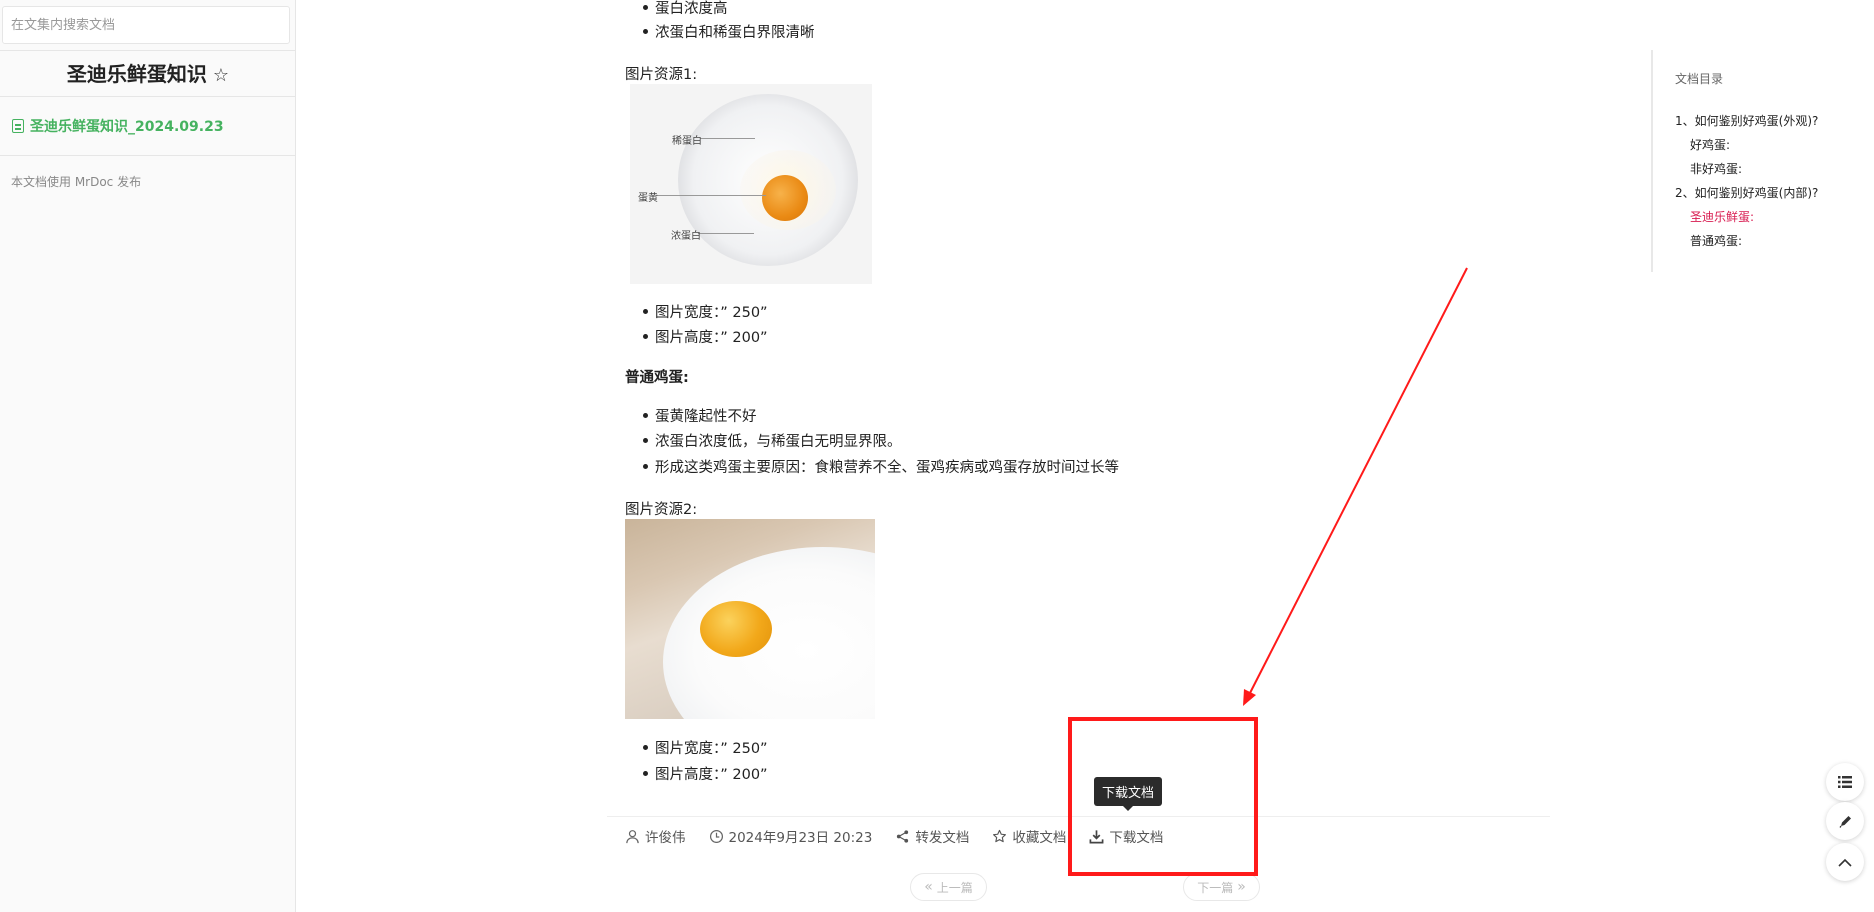  What do you see at coordinates (928, 887) in the screenshot?
I see `double-chevron-left-icon: «` at bounding box center [928, 887].